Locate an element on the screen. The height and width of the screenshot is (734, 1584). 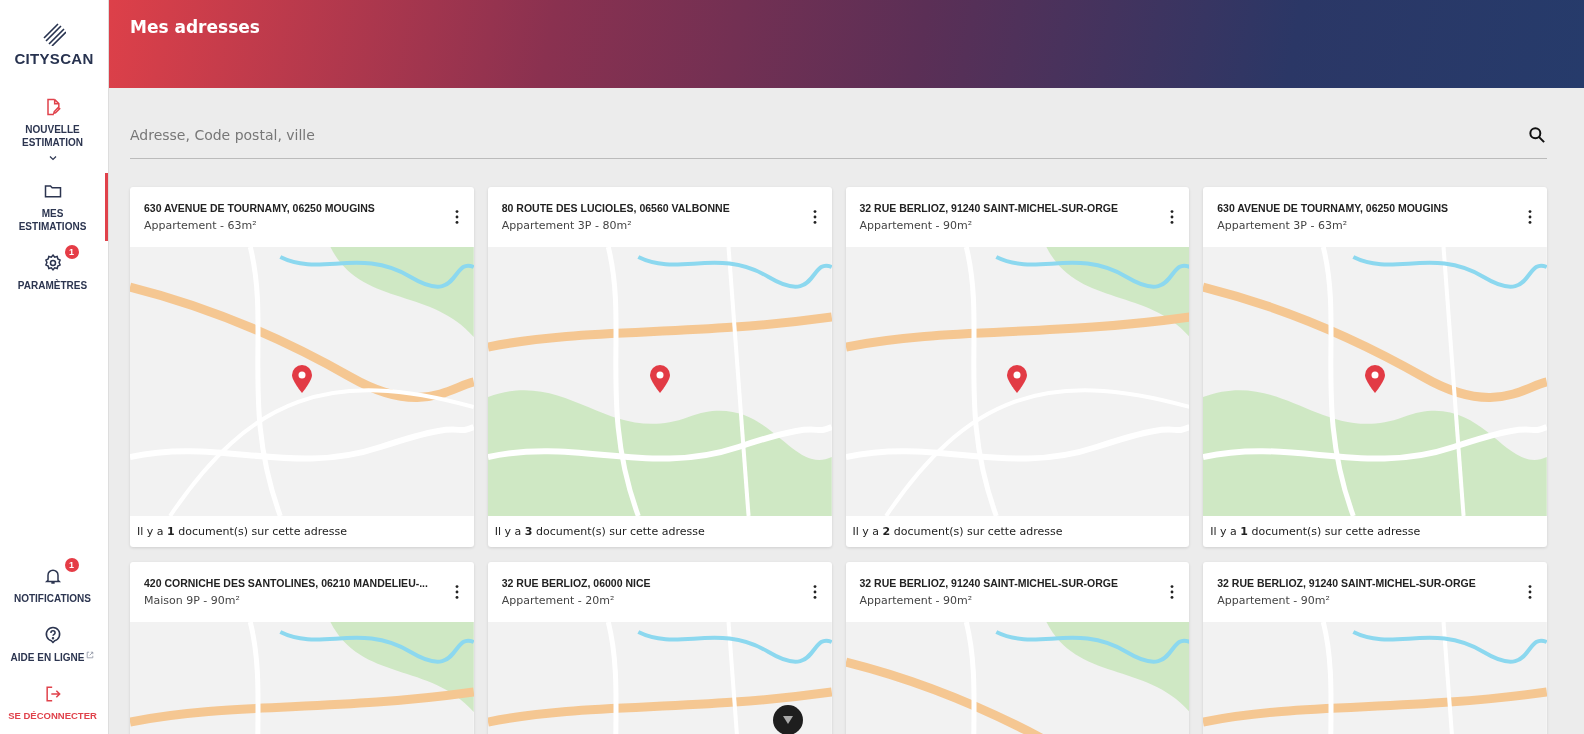
address-card: 630 AVENUE DE TOURNAMY, 06250 MOUGINS Appartement 3P - 63m² Il y a 1 document(s) sur cette adresse is located at coordinates (1375, 367).